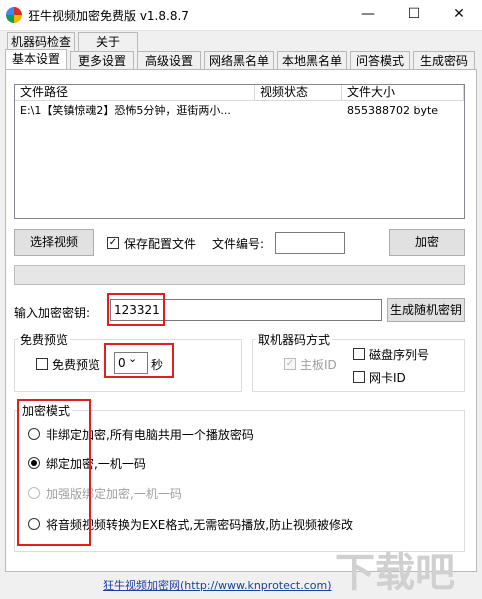  I want to click on convert-to-exe-label: 将音频视频转换为EXE格式,无需密码播放,防止视频被修改, so click(200, 525).